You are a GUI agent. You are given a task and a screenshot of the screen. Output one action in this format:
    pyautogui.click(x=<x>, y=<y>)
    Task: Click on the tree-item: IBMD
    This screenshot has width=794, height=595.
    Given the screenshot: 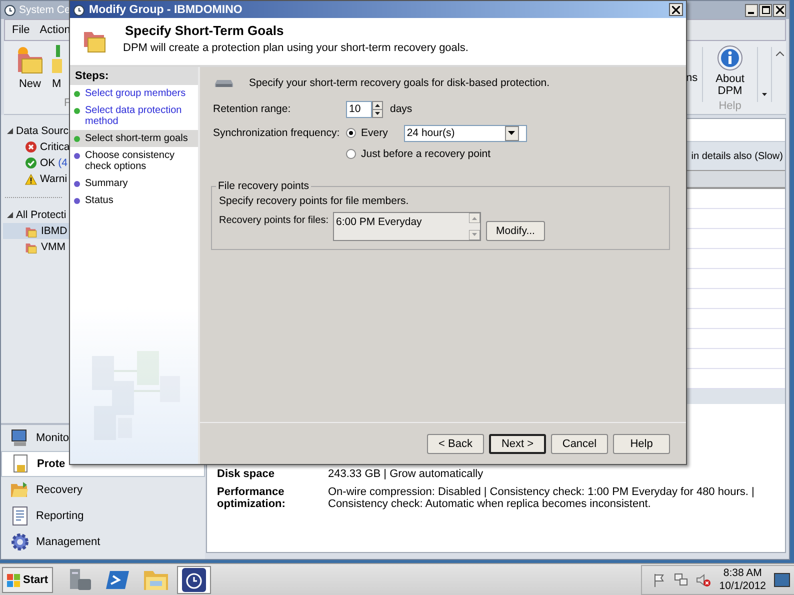 What is the action you would take?
    pyautogui.click(x=36, y=231)
    